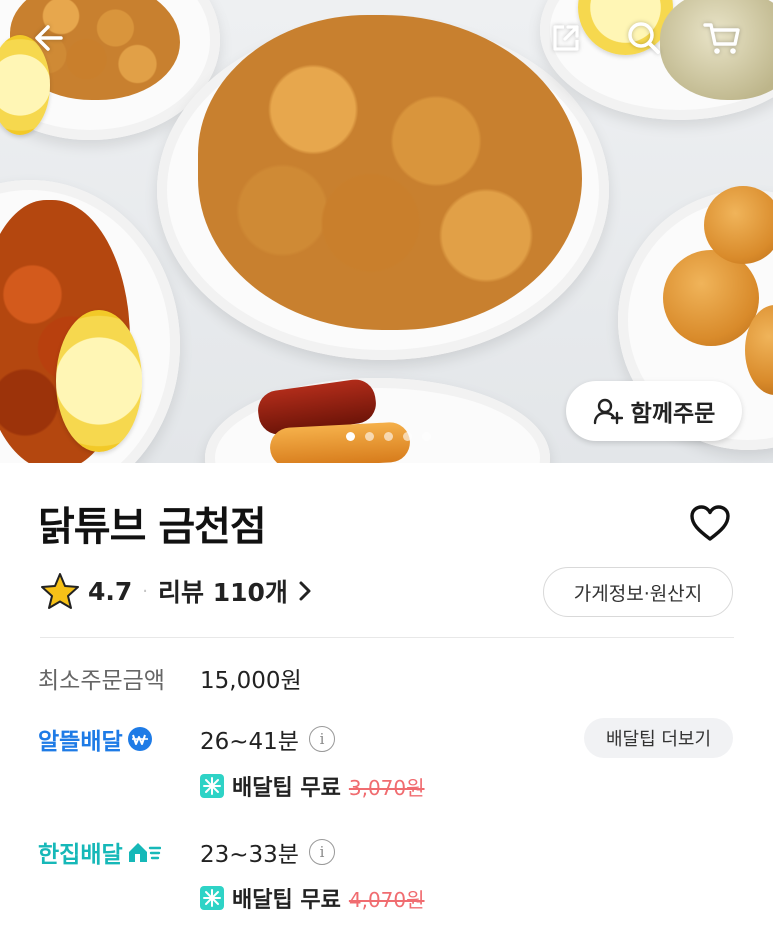  I want to click on together-order-label: 함께주문, so click(673, 414).